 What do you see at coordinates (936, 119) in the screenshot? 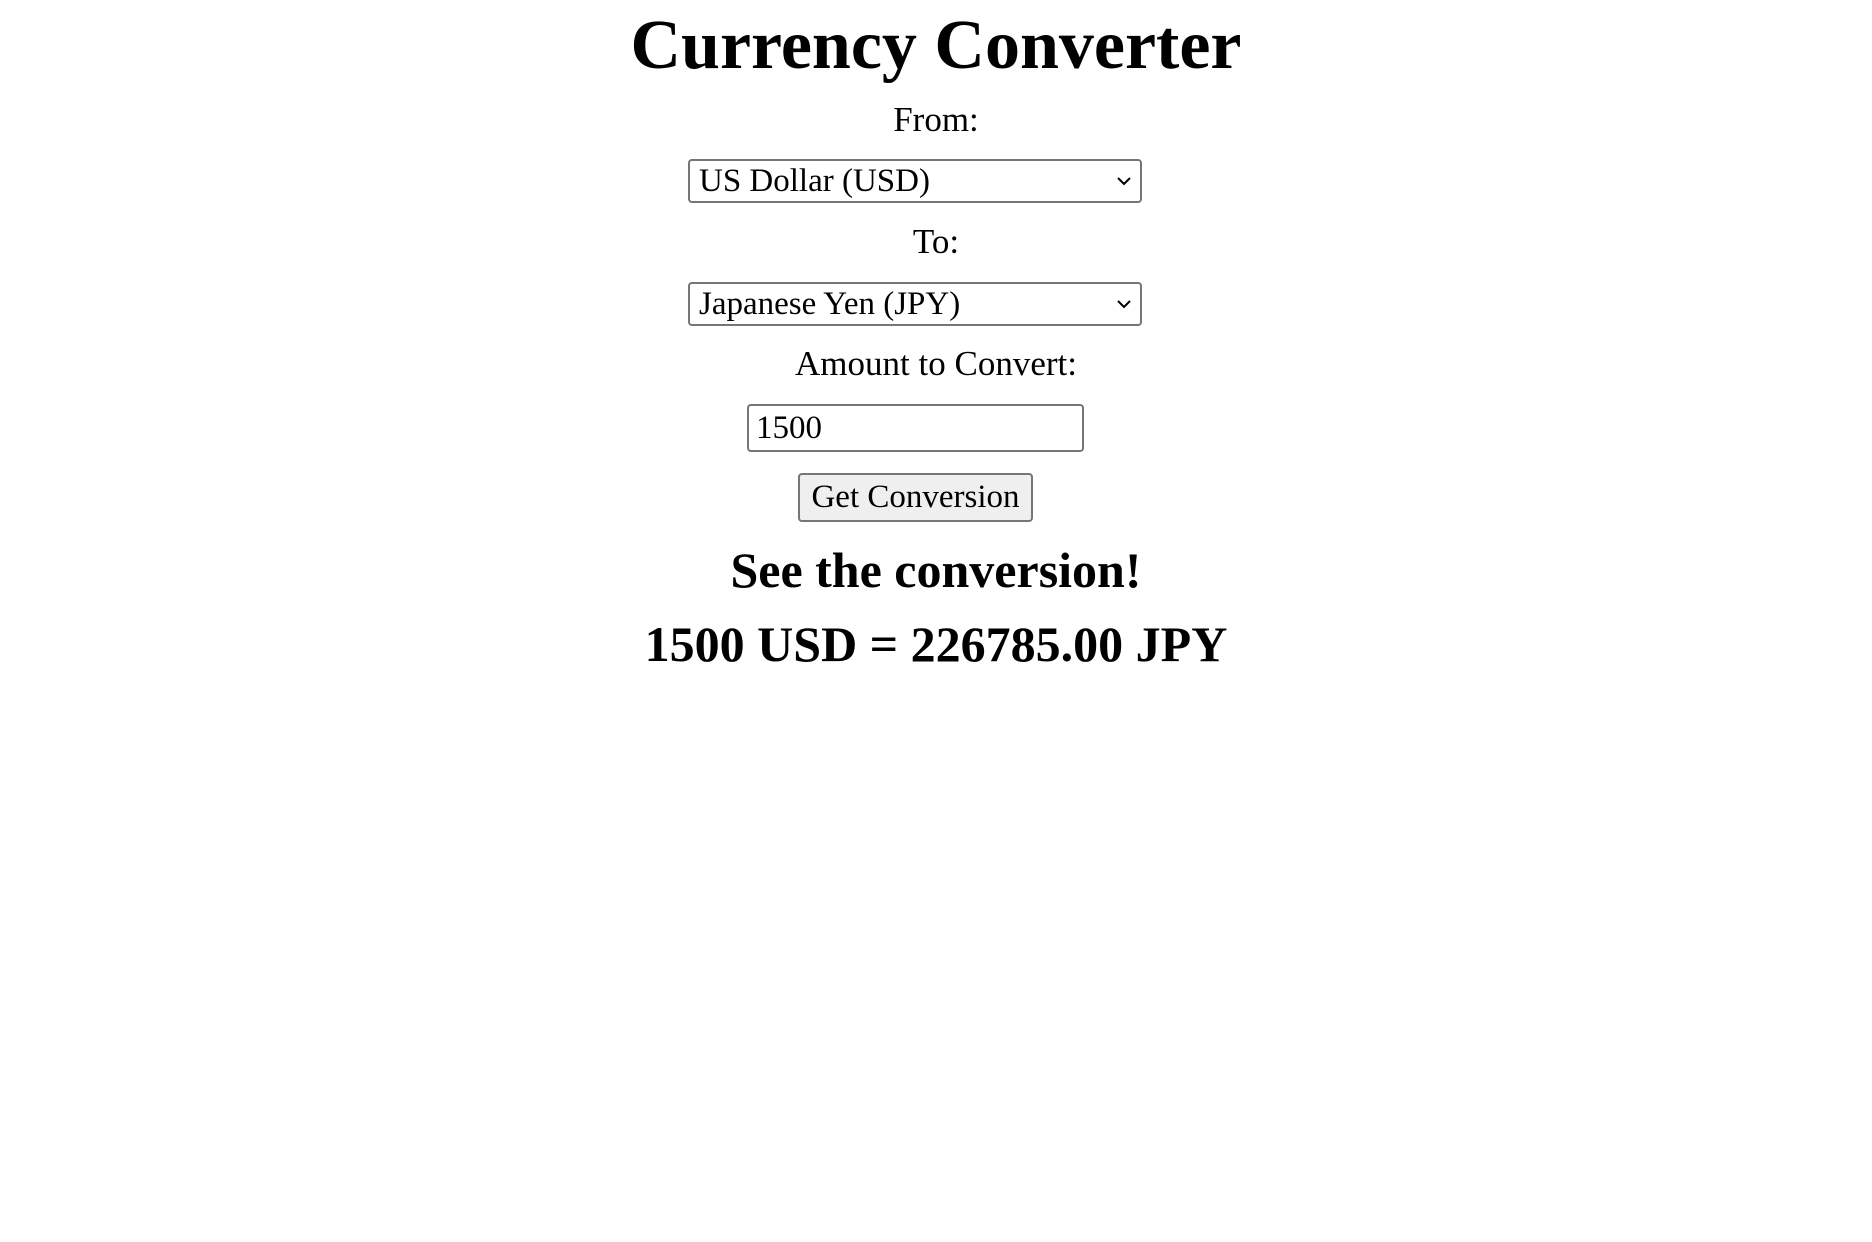
I see `from-label: From:` at bounding box center [936, 119].